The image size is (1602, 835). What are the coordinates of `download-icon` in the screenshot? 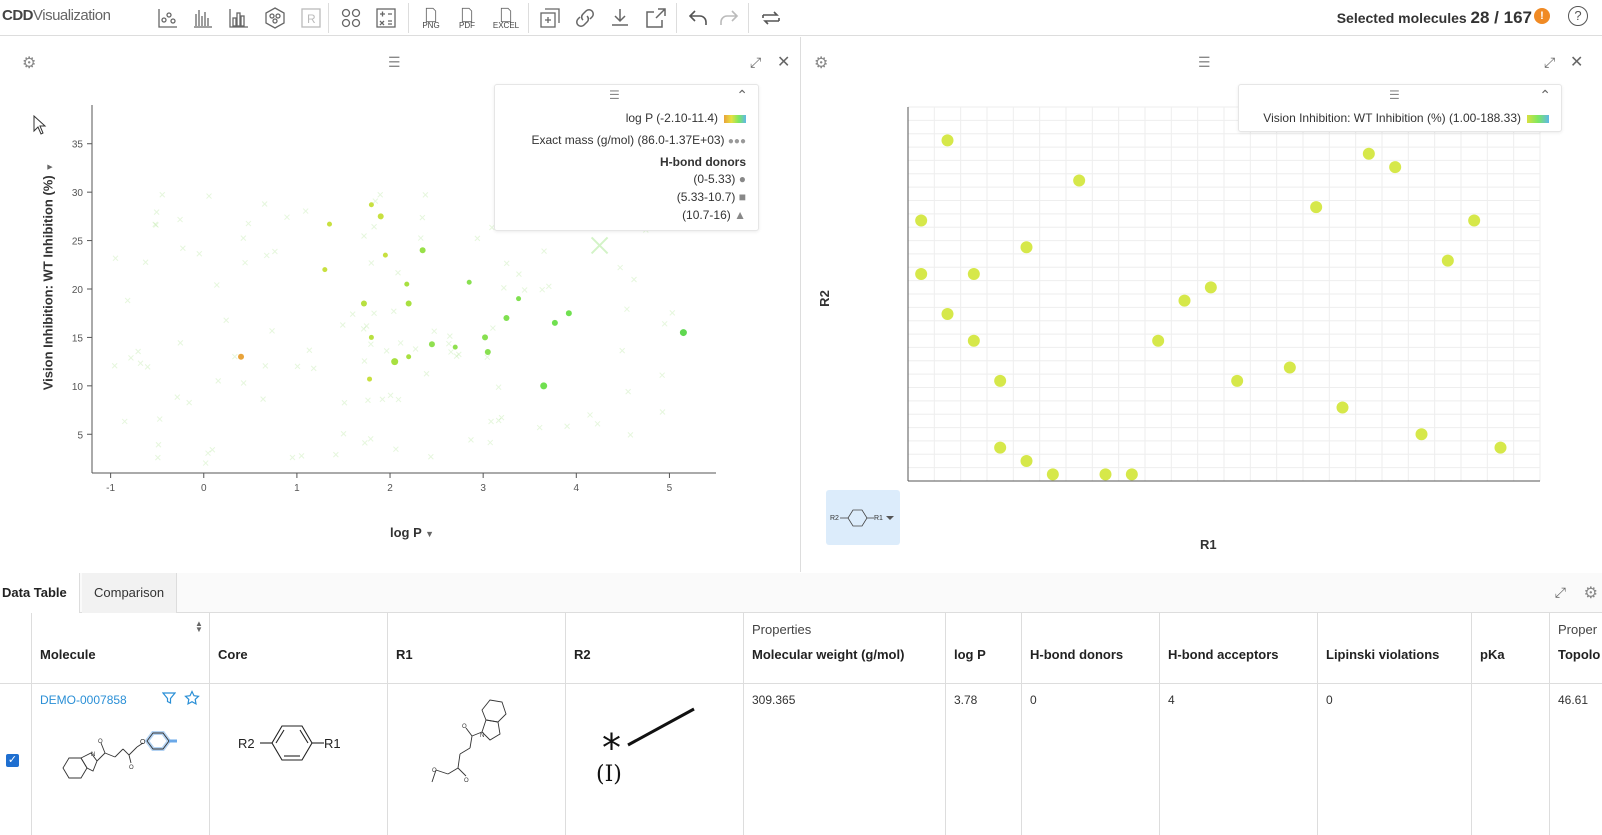 It's located at (620, 18).